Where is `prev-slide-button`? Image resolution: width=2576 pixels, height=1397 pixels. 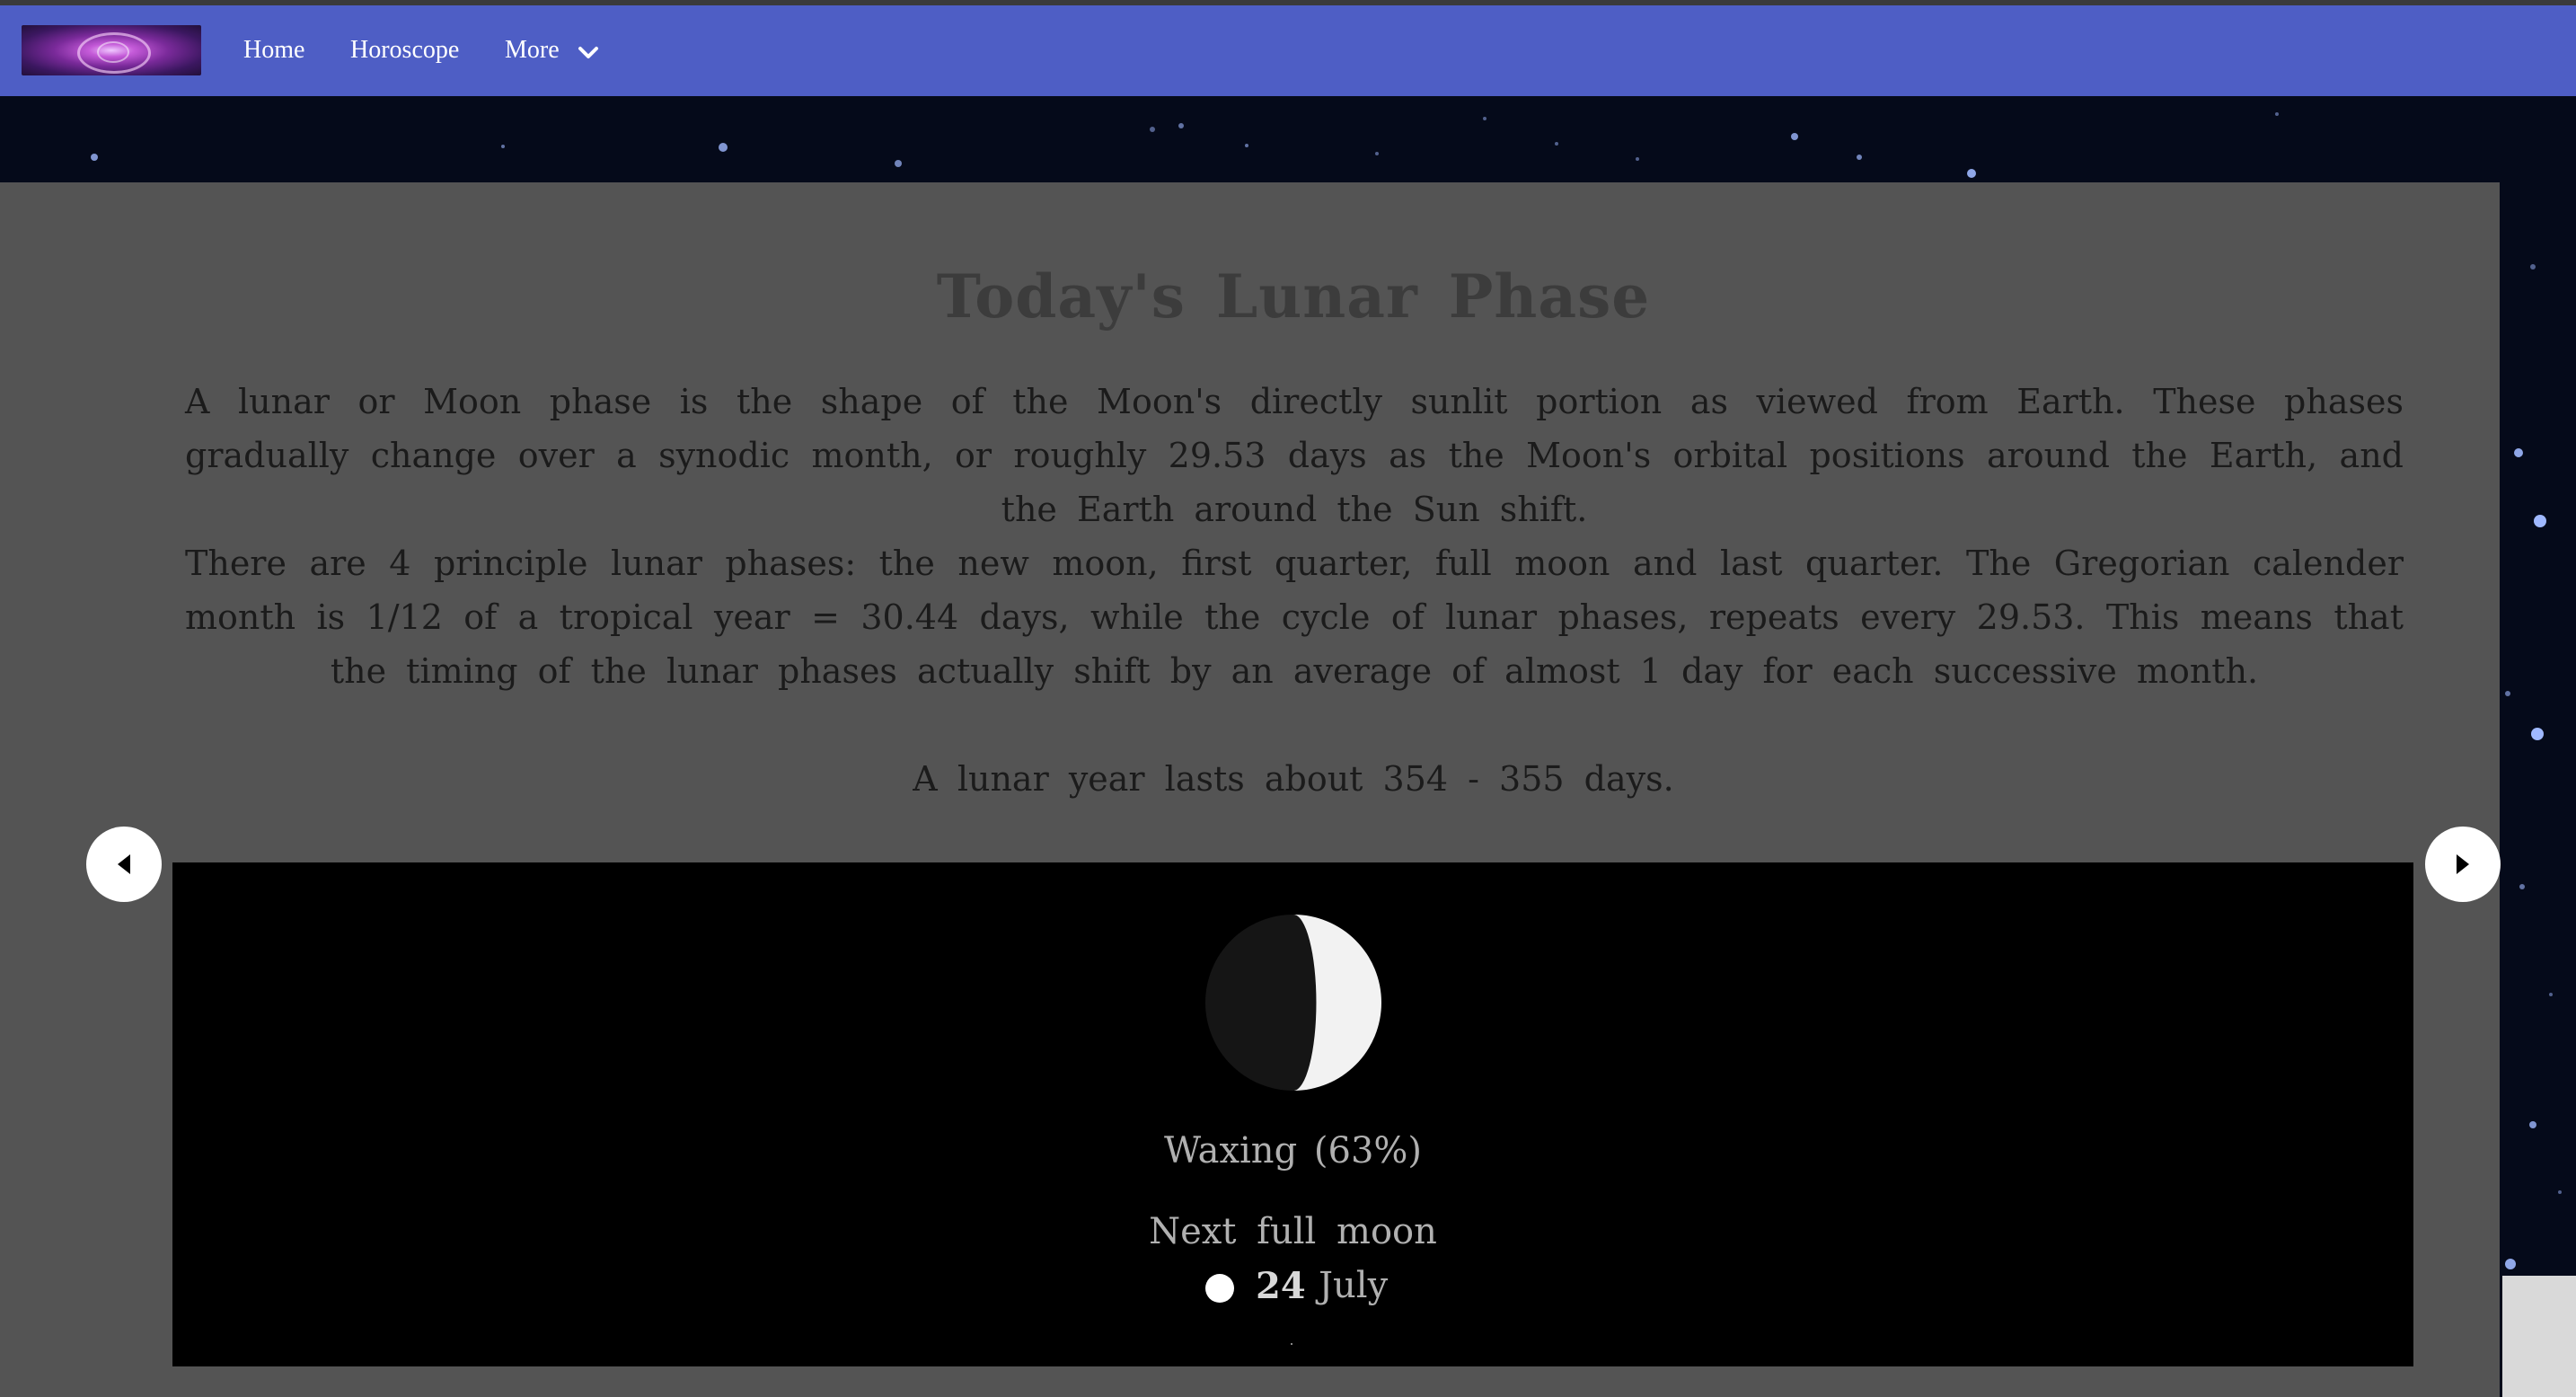
prev-slide-button is located at coordinates (124, 864).